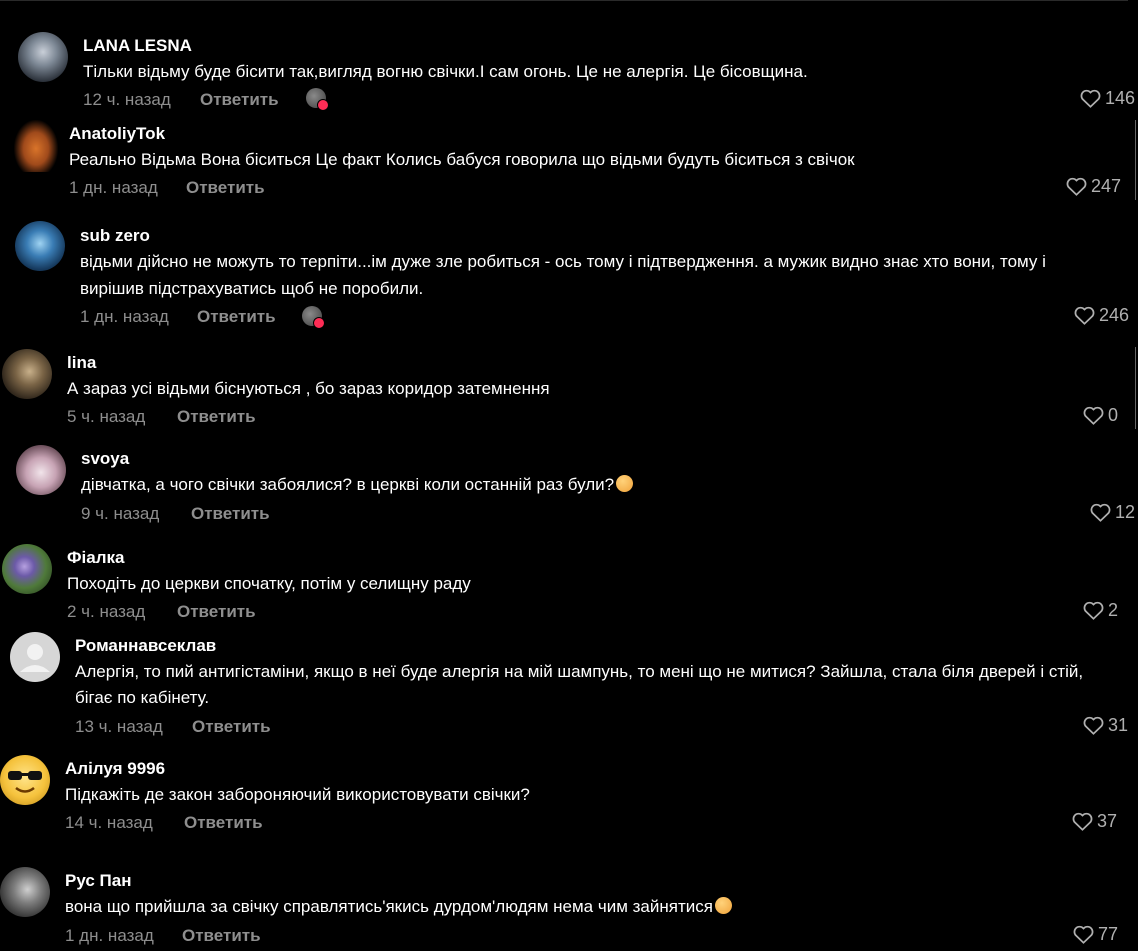 This screenshot has width=1138, height=951. Describe the element at coordinates (1106, 186) in the screenshot. I see `like-count: 247` at that location.